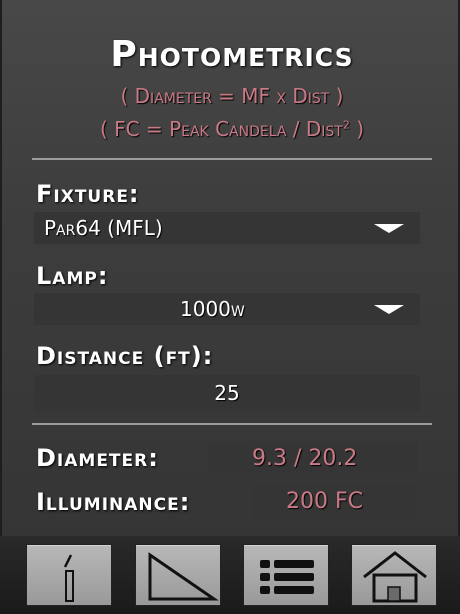  I want to click on info-button, so click(69, 575).